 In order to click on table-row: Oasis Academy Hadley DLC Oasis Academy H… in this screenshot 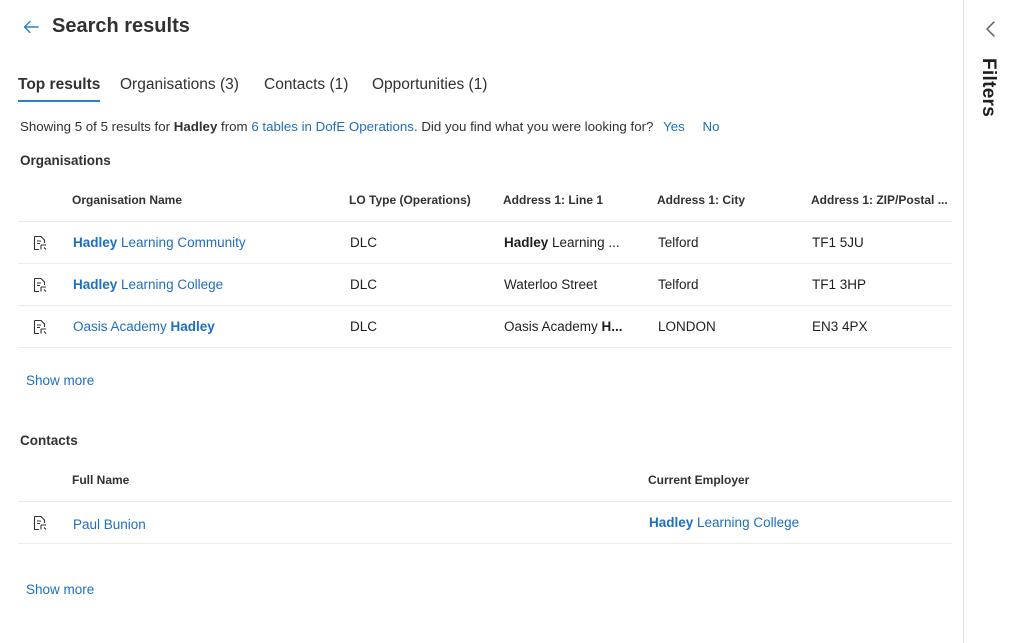, I will do `click(485, 327)`.